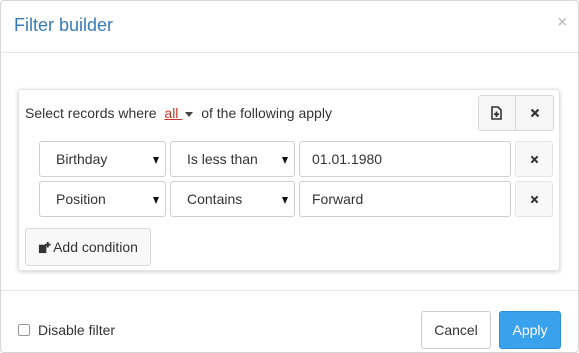 This screenshot has height=353, width=579. I want to click on combinator-dropdown: all, so click(173, 113).